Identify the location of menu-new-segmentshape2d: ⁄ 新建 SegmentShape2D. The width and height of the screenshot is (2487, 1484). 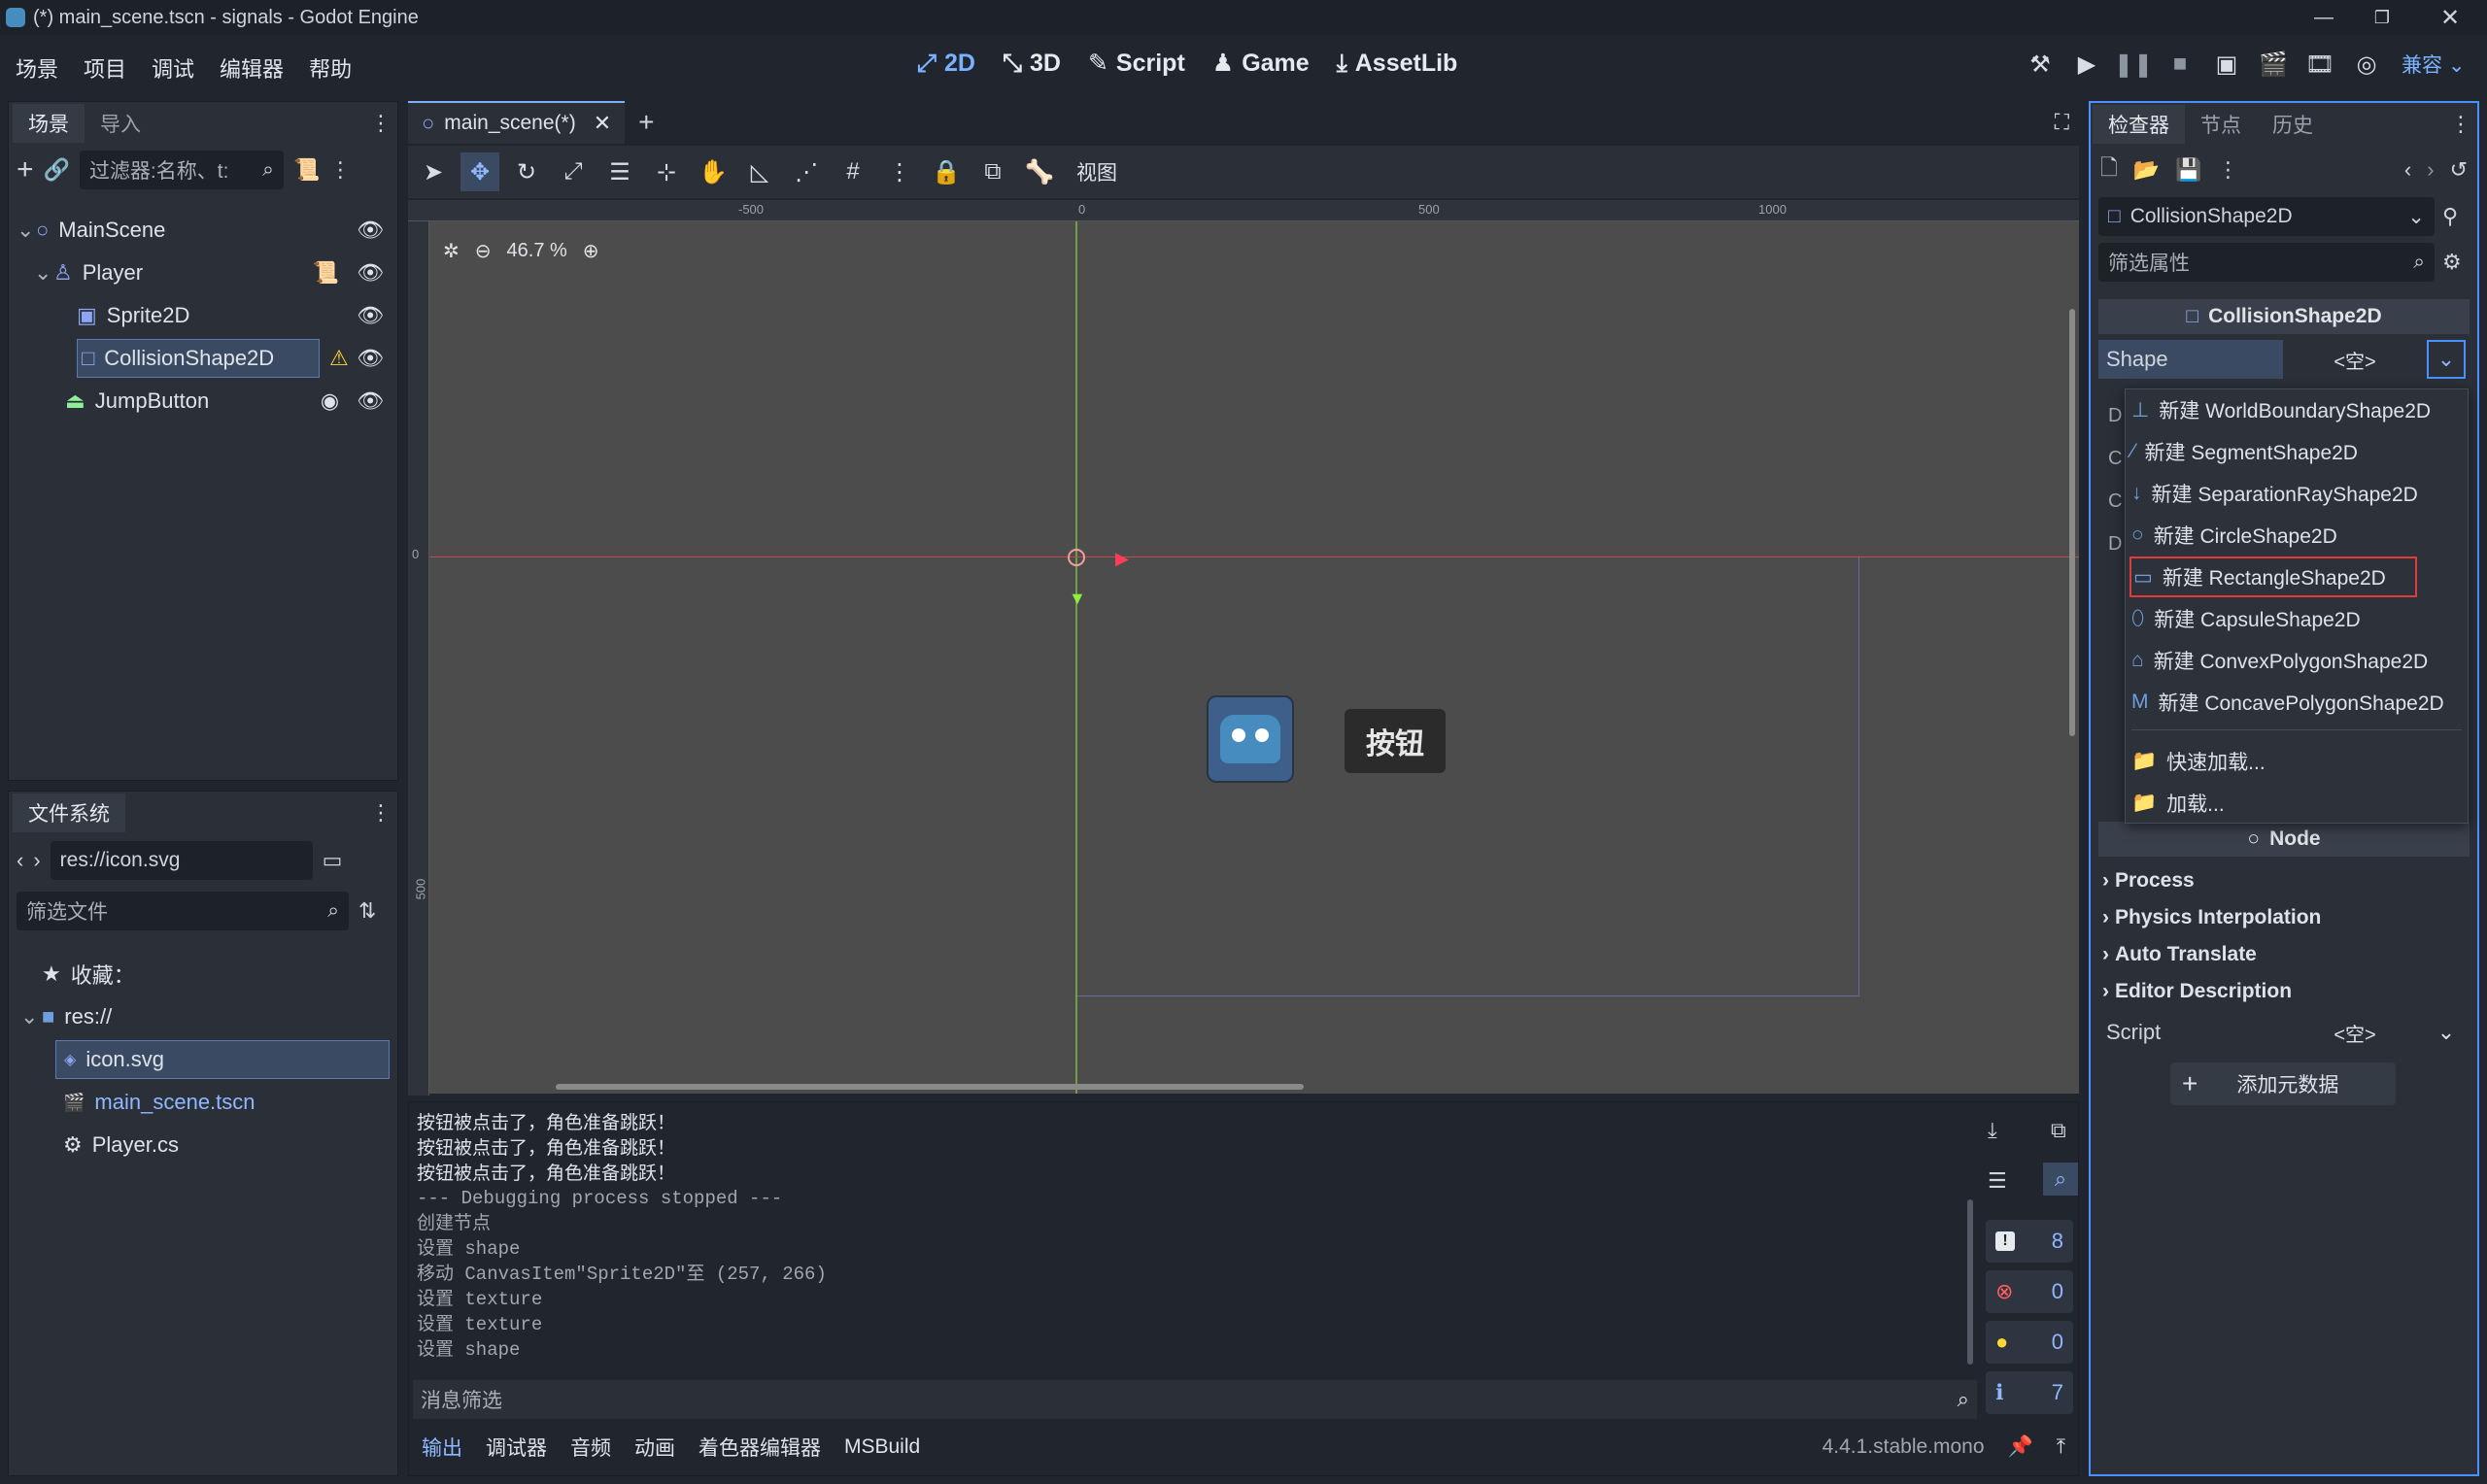
(2243, 451).